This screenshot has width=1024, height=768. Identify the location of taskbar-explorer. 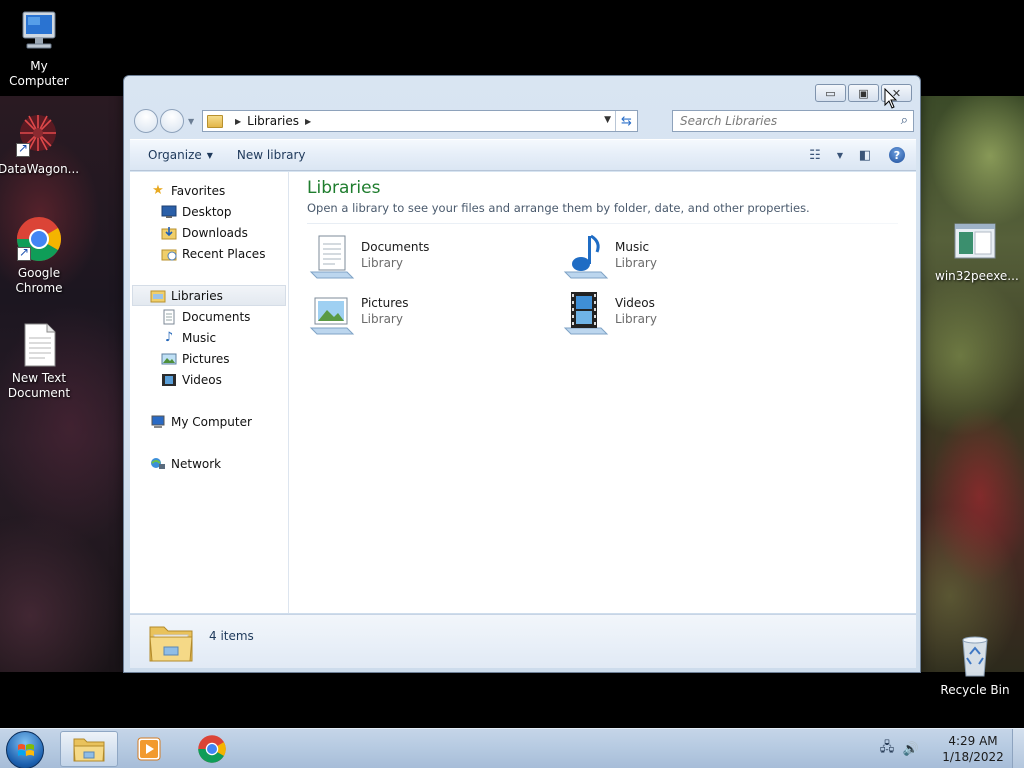
(89, 749).